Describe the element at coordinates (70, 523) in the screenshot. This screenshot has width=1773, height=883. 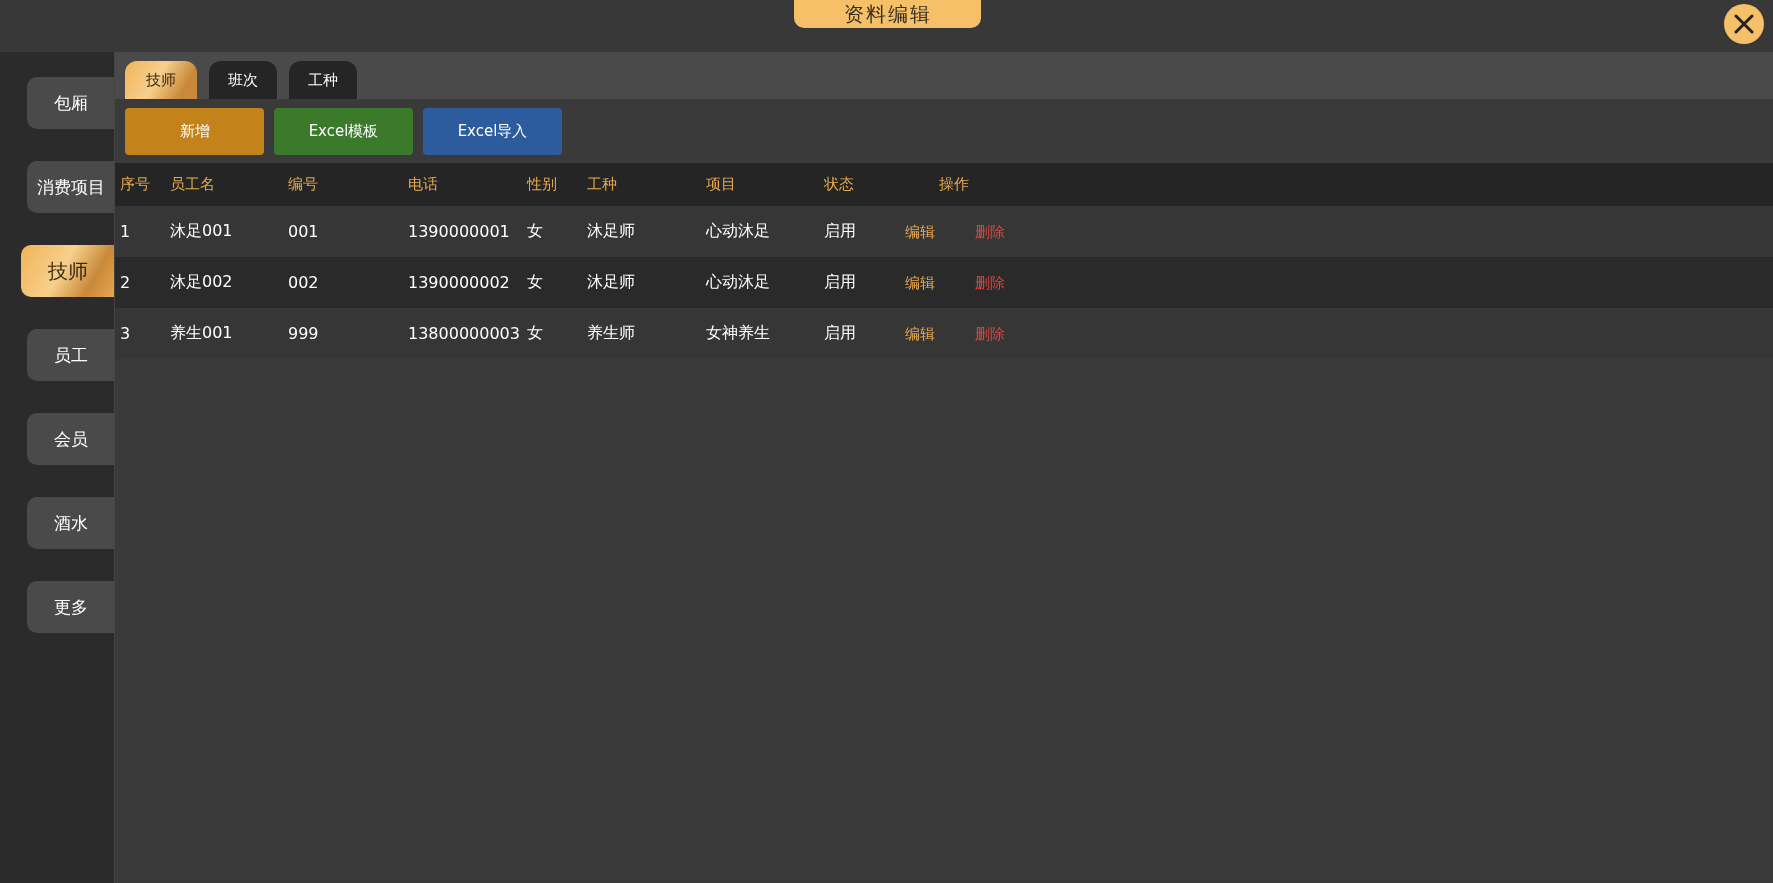
I see `sidebar-item: 酒水` at that location.